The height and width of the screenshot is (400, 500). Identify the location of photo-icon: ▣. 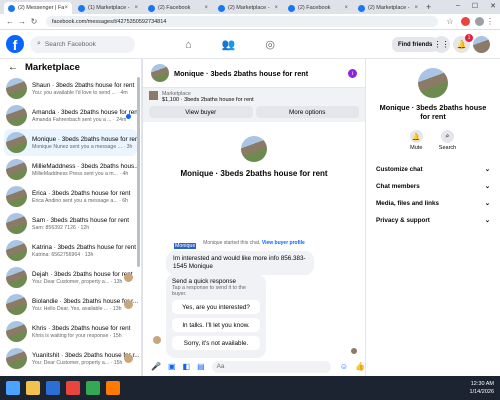
(172, 366).